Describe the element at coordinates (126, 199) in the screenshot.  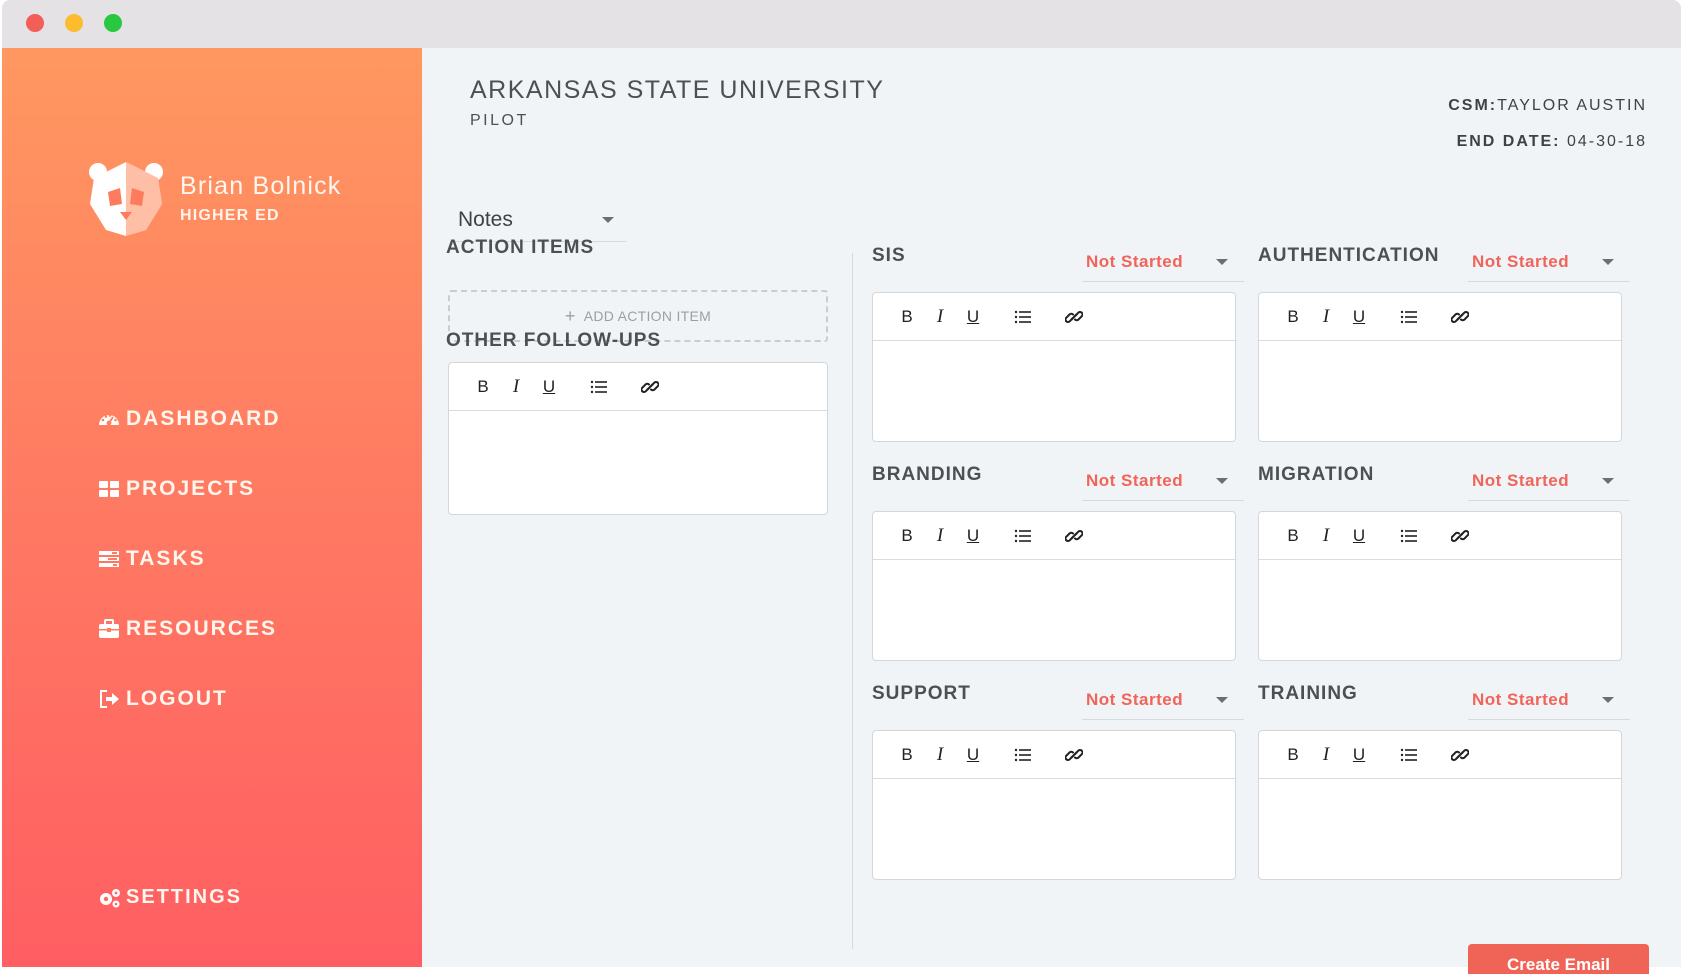
I see `panda-logo-icon` at that location.